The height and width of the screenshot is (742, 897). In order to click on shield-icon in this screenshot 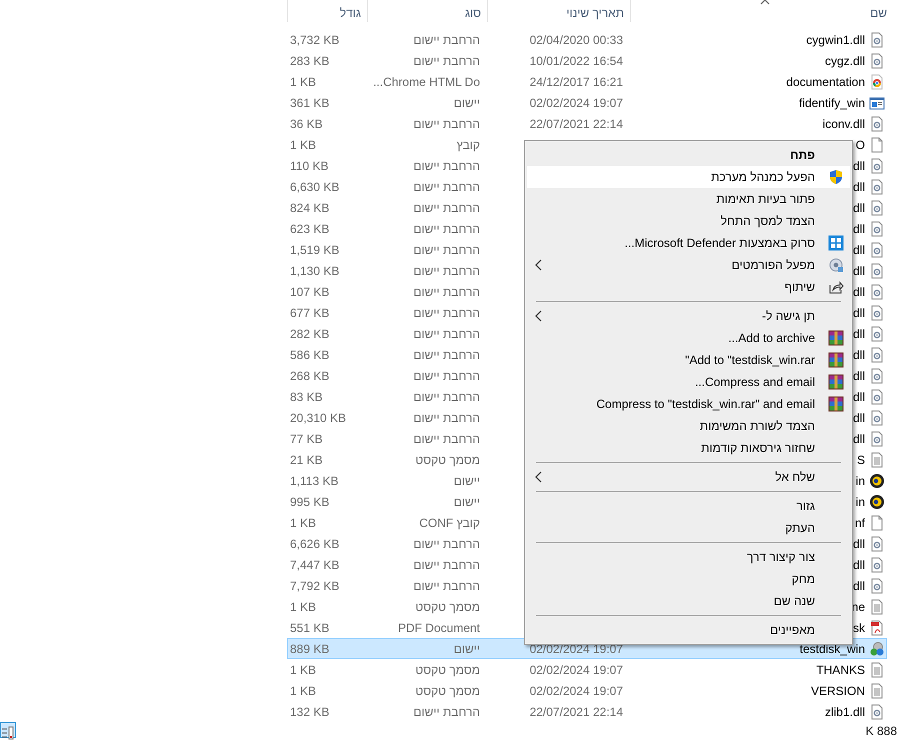, I will do `click(836, 177)`.